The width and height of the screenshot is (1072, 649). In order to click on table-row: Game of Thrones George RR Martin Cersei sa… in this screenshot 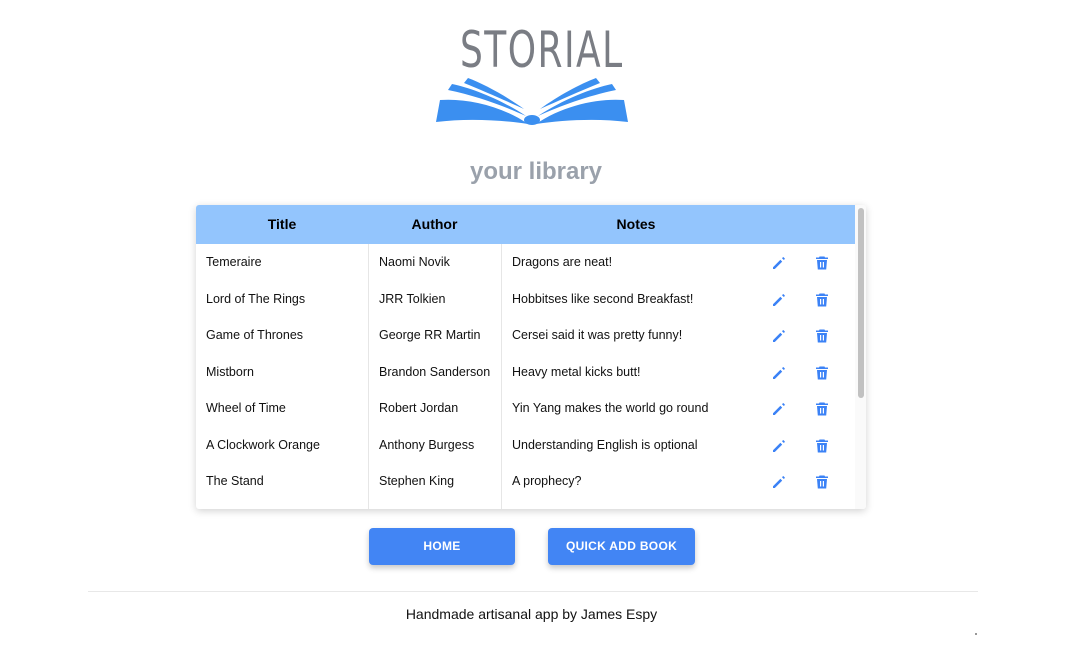, I will do `click(525, 335)`.